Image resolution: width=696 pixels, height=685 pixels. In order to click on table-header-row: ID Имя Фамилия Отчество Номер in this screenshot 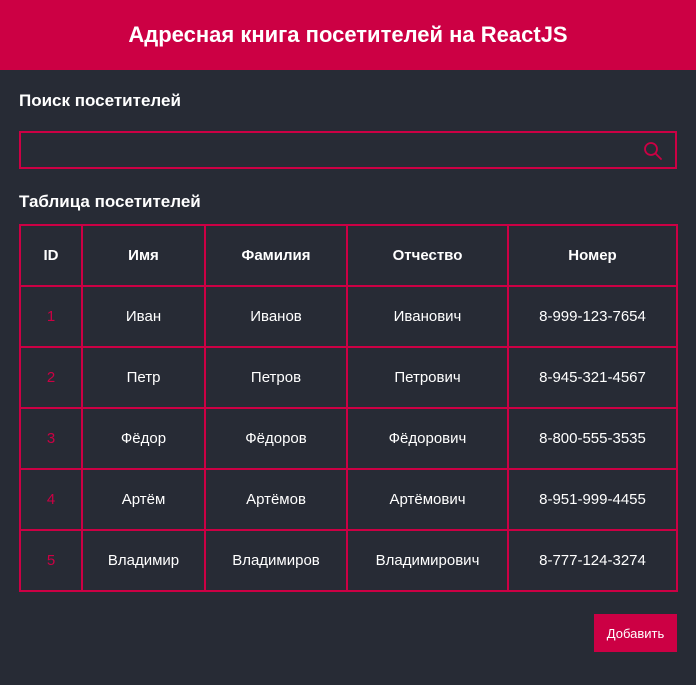, I will do `click(348, 255)`.